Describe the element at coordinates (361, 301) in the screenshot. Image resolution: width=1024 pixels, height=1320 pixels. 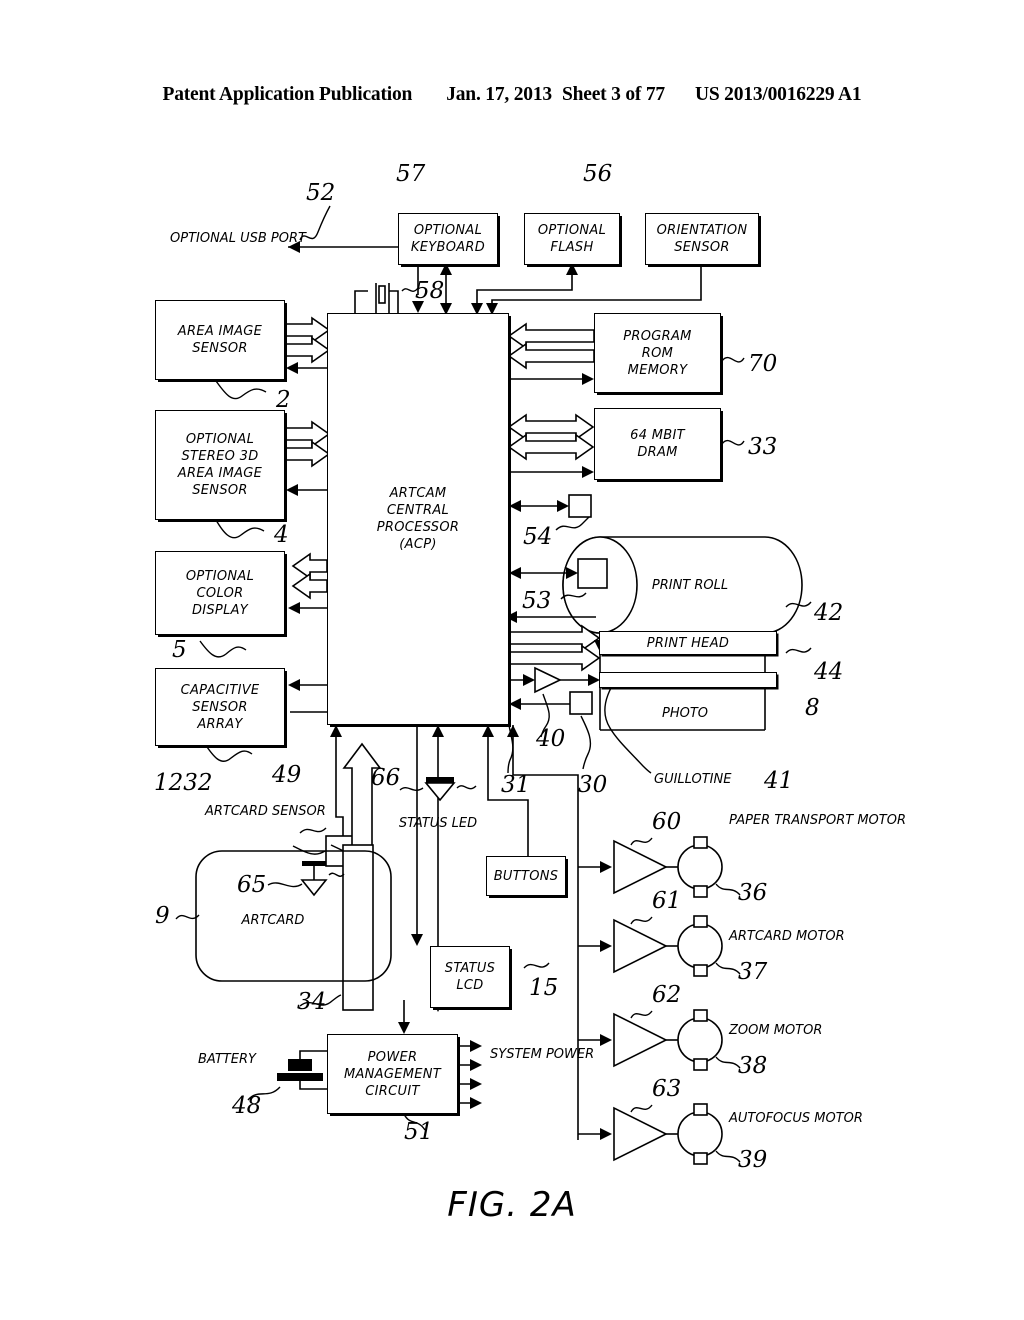
I see `sym58-left-bracket` at that location.